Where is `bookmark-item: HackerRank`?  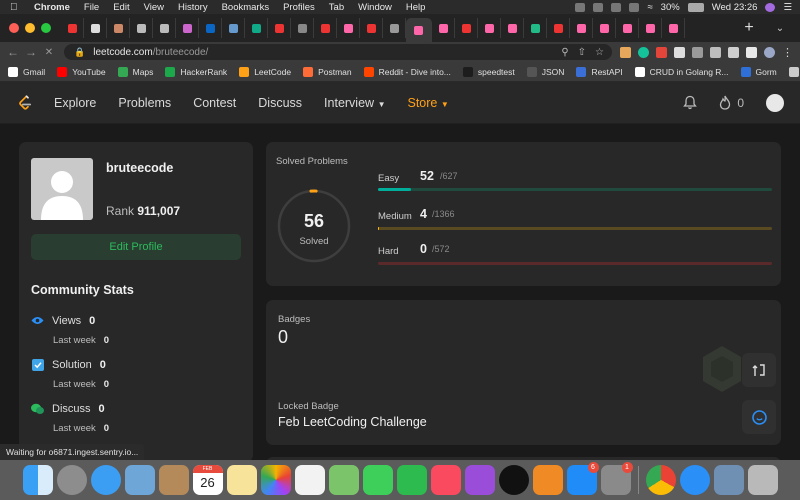 bookmark-item: HackerRank is located at coordinates (196, 71).